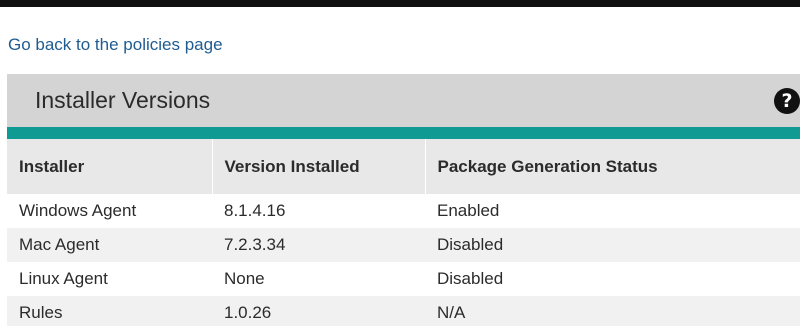  I want to click on status-cell: Enabled, so click(468, 210).